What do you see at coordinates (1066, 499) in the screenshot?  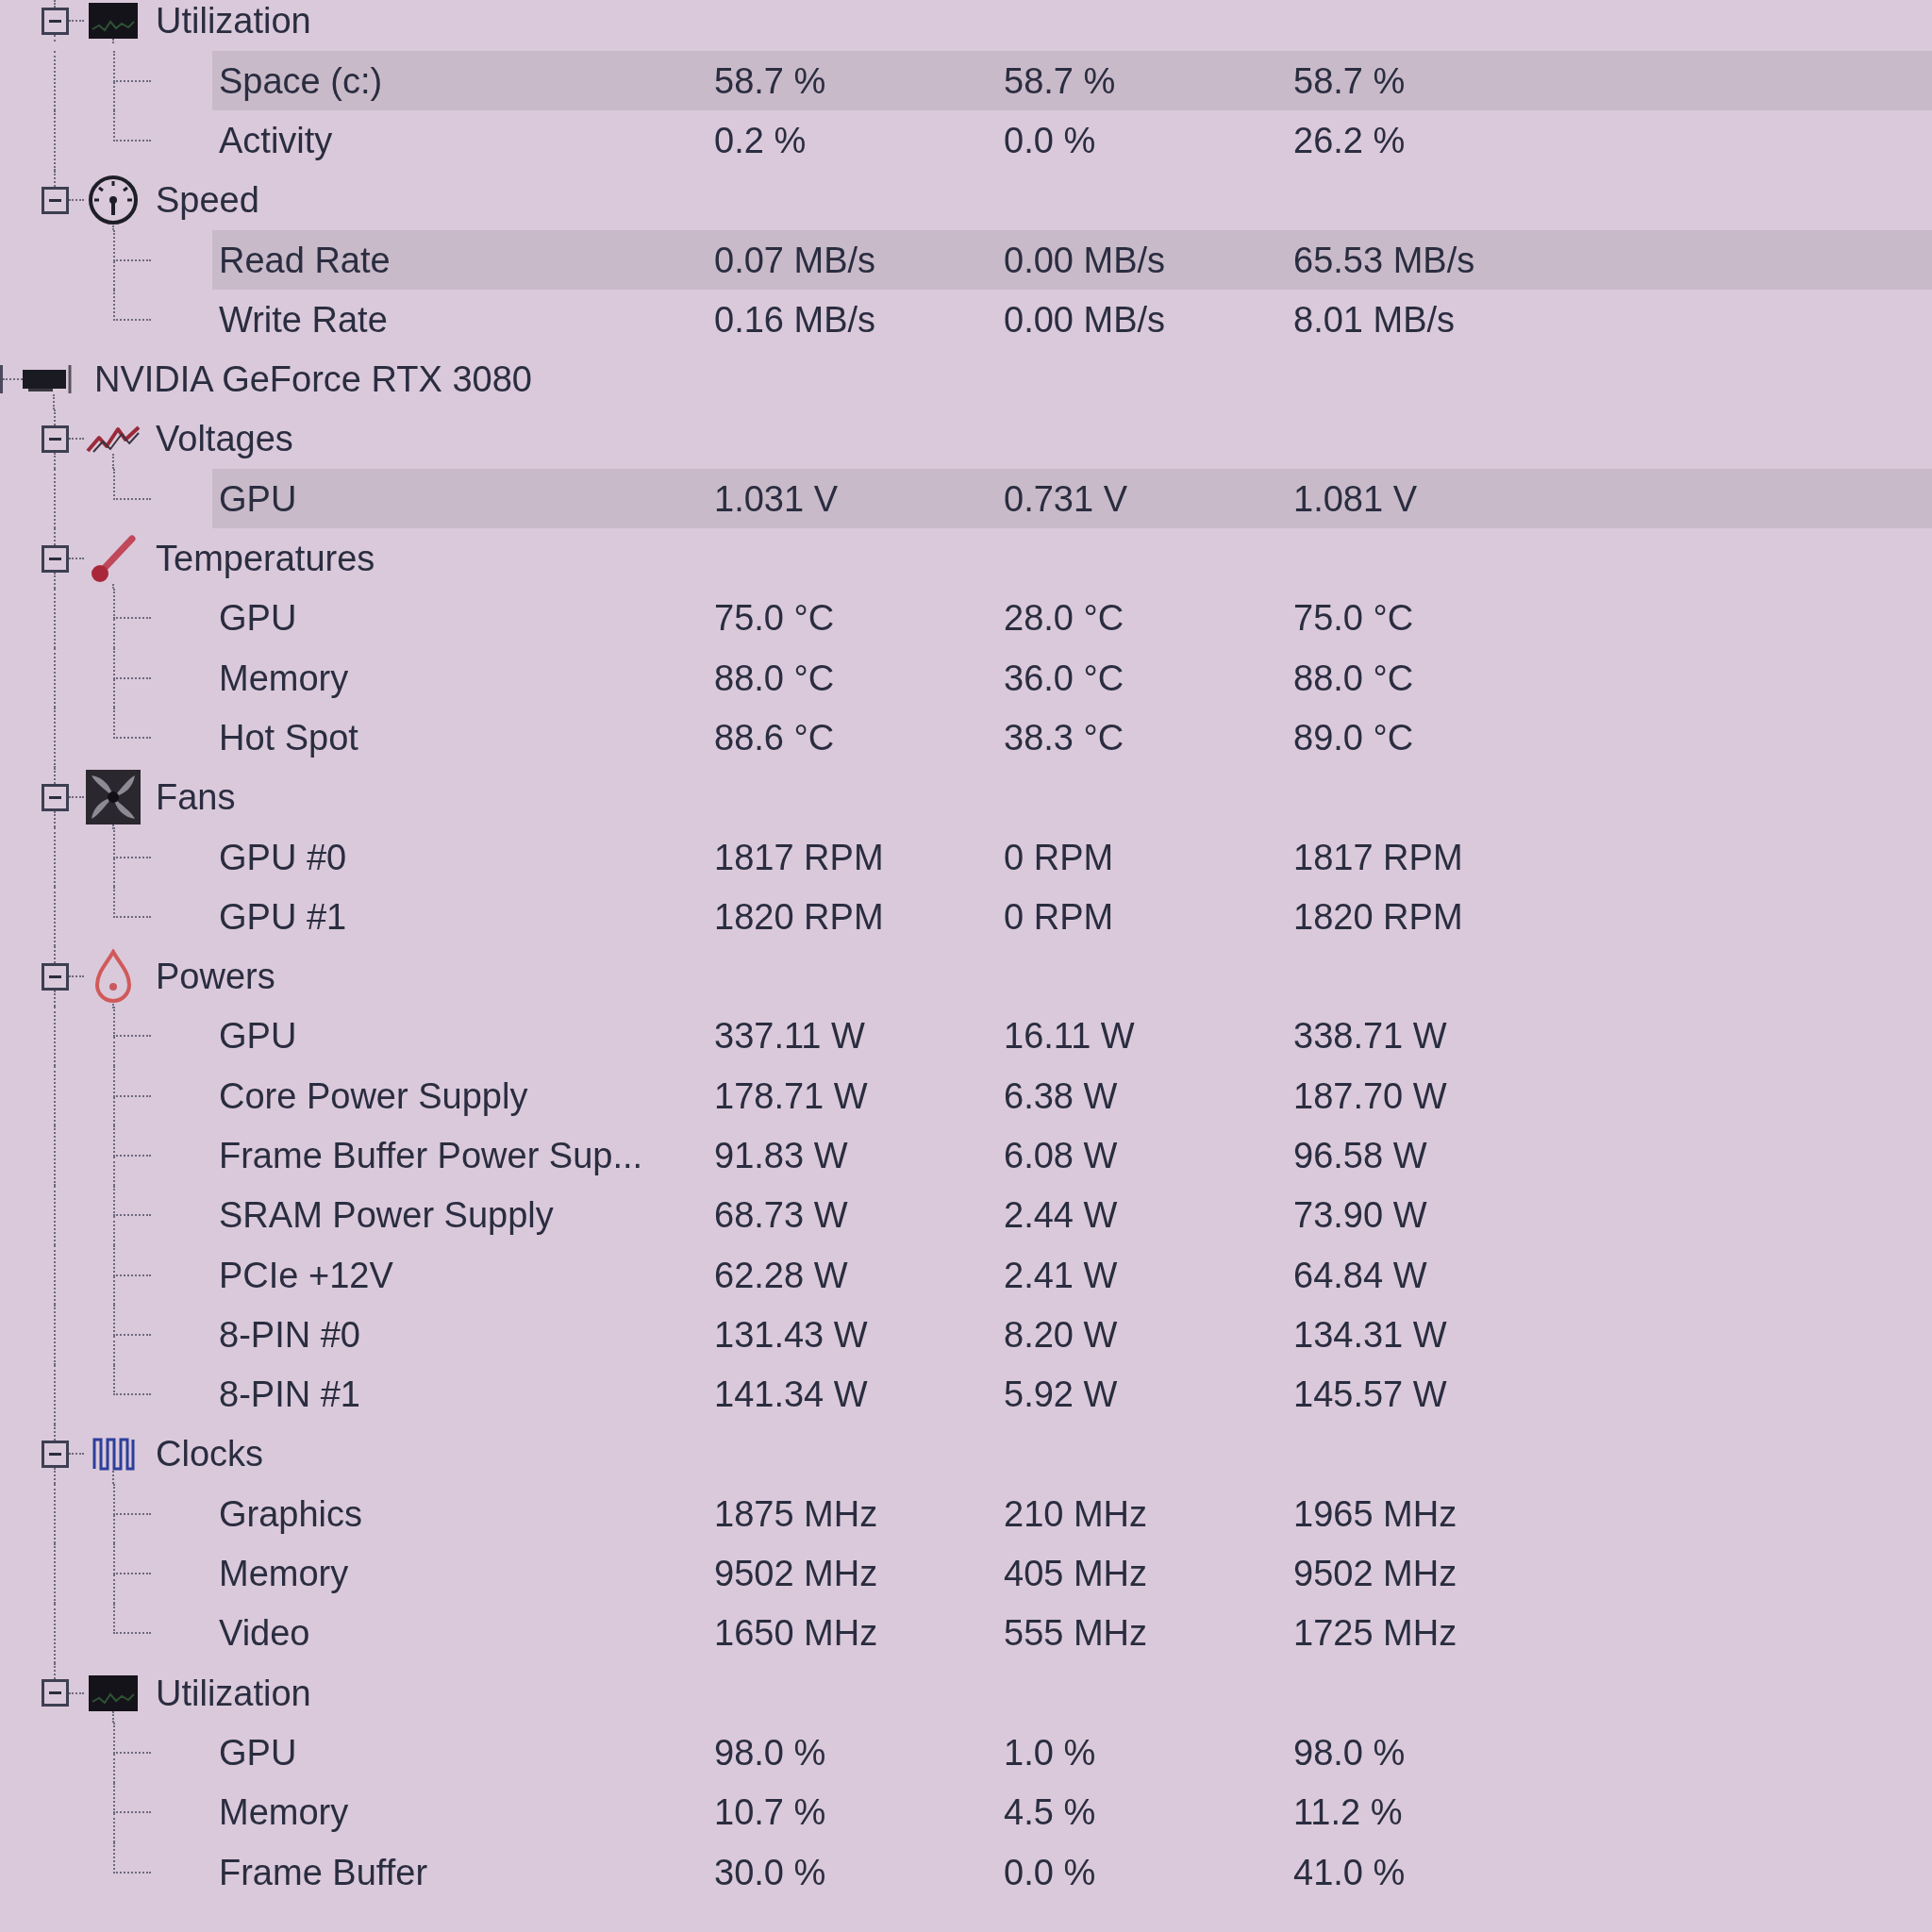 I see `sensor-value: 0.731 V` at bounding box center [1066, 499].